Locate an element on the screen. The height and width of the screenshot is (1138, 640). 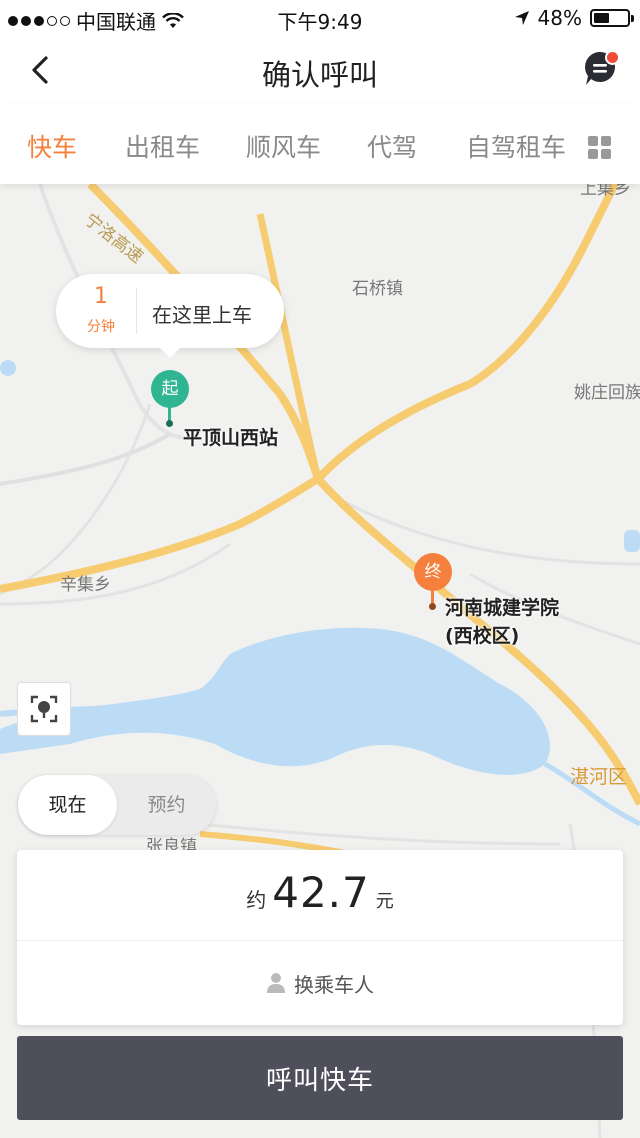
battery-percent: 48% is located at coordinates (559, 18).